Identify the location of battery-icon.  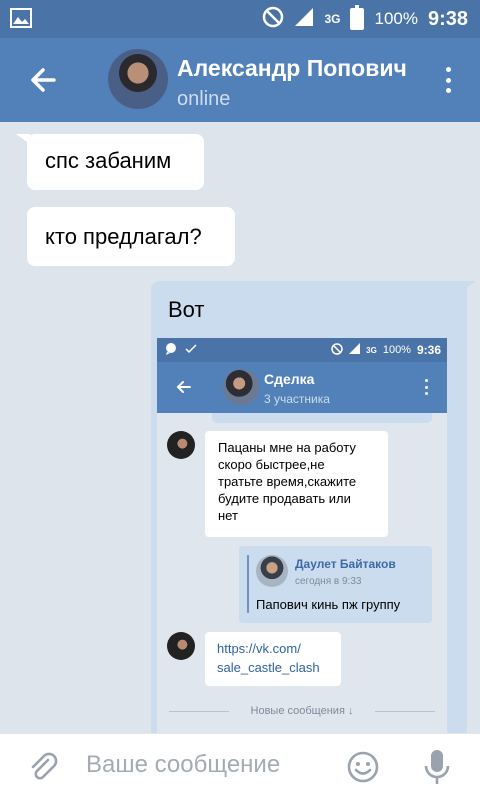
(357, 17).